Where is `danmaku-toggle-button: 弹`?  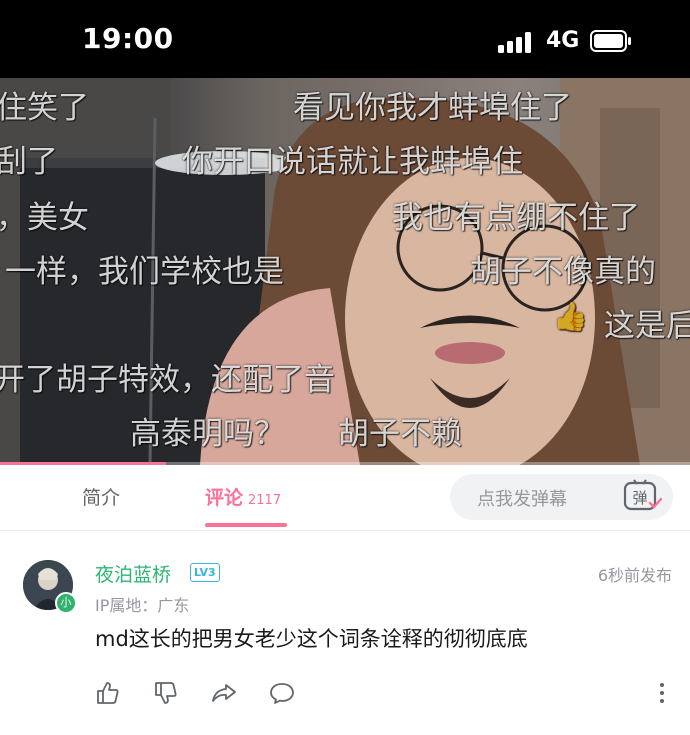
danmaku-toggle-button: 弹 is located at coordinates (641, 497).